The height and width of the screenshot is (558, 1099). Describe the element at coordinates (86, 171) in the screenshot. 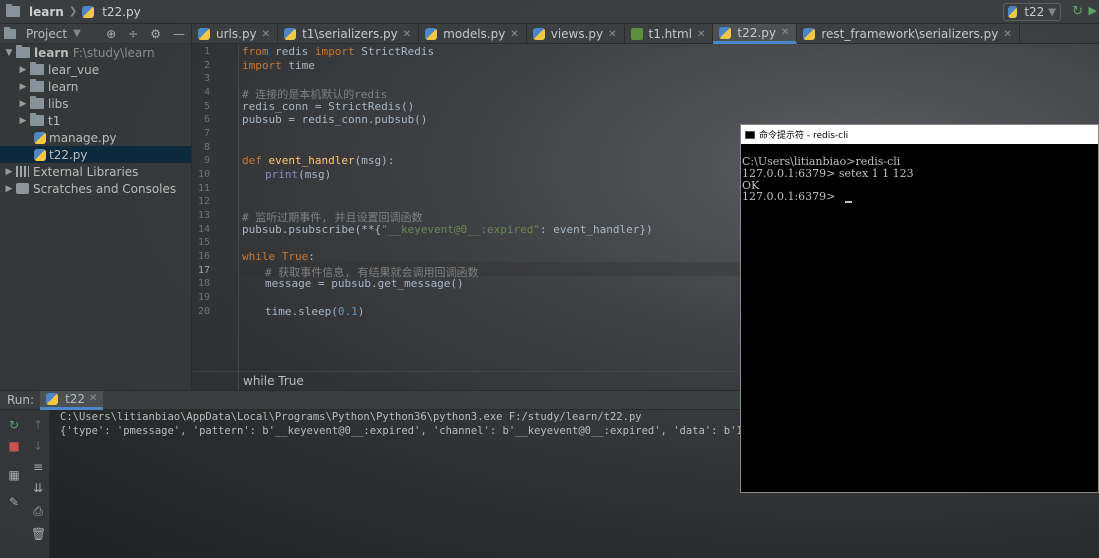

I see `tree-item-label: External Libraries` at that location.